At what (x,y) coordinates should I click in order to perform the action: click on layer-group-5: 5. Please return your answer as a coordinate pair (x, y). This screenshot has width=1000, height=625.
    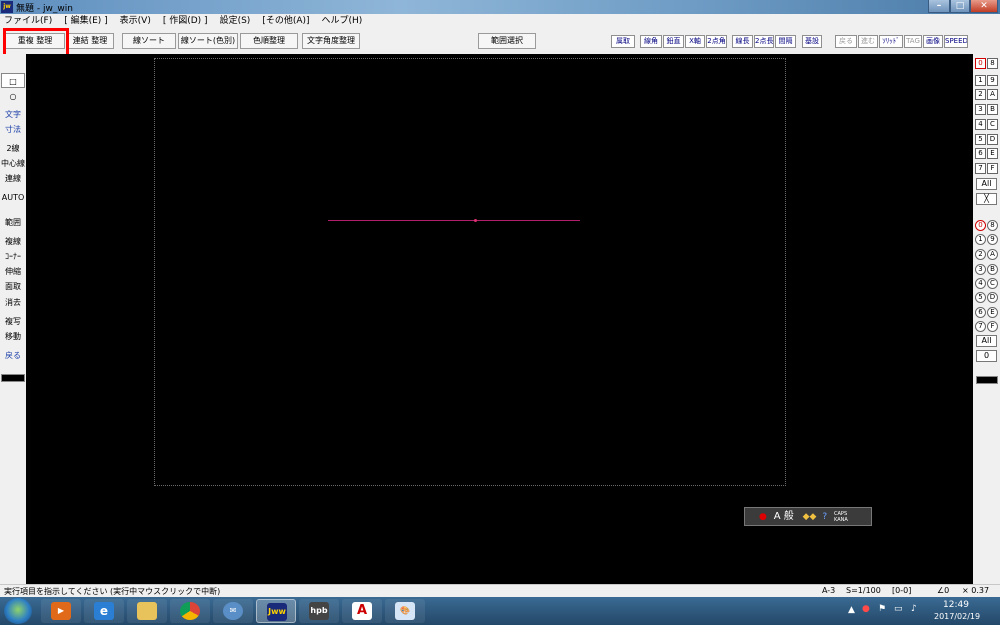
    Looking at the image, I should click on (980, 139).